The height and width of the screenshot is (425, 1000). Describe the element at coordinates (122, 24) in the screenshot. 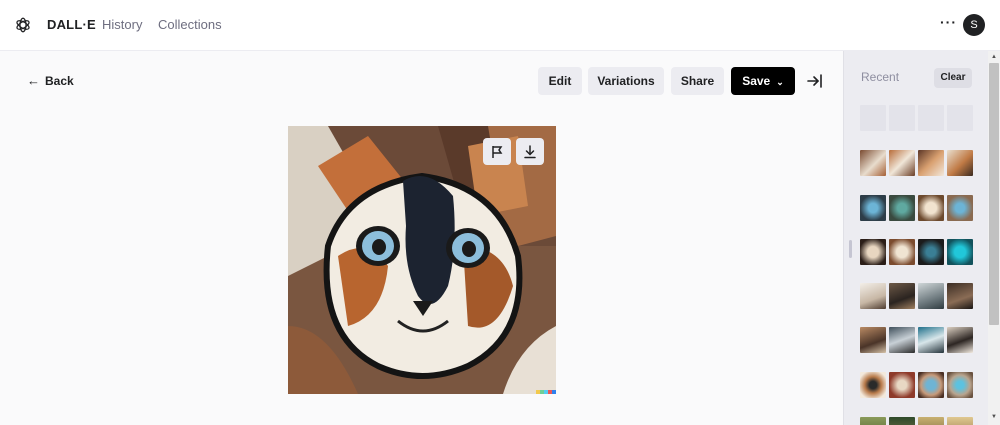

I see `nav-history: History` at that location.